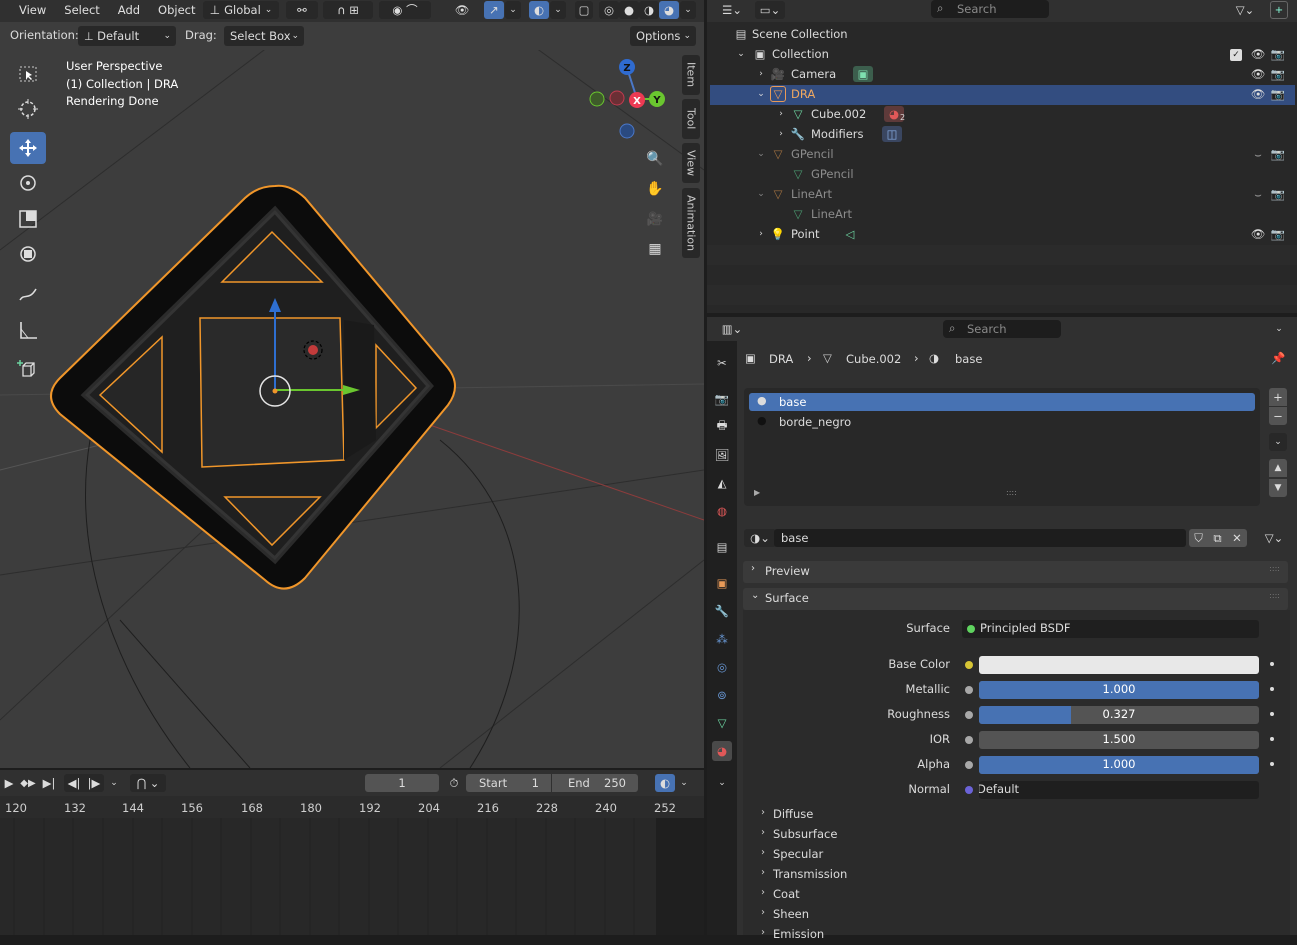 The image size is (1297, 945). What do you see at coordinates (28, 783) in the screenshot?
I see `jump-keyframe-button: ◆▶` at bounding box center [28, 783].